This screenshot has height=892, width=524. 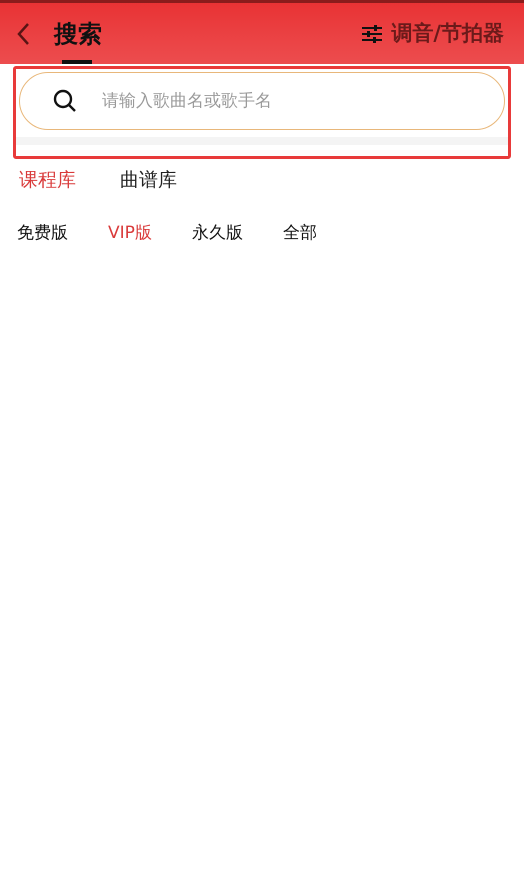 What do you see at coordinates (372, 33) in the screenshot?
I see `sliders-icon` at bounding box center [372, 33].